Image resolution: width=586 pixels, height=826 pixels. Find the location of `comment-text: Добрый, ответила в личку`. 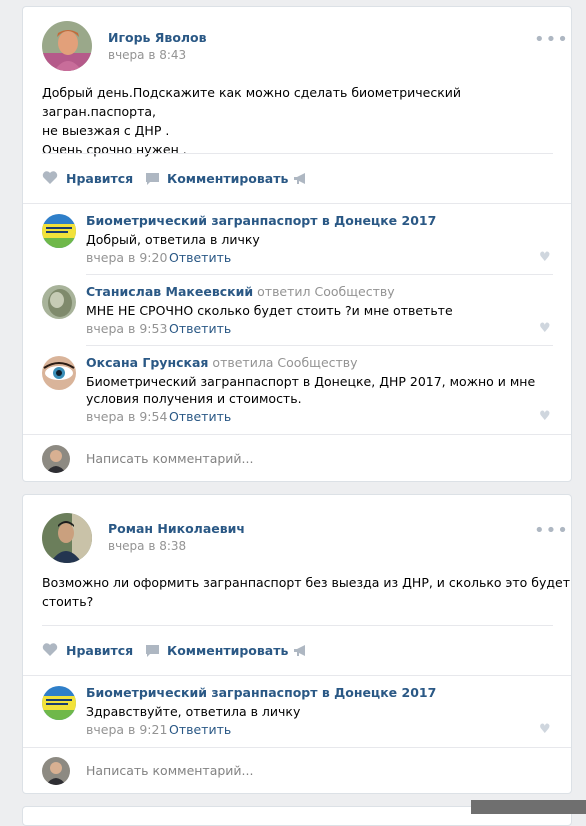

comment-text: Добрый, ответила в личку is located at coordinates (173, 239).